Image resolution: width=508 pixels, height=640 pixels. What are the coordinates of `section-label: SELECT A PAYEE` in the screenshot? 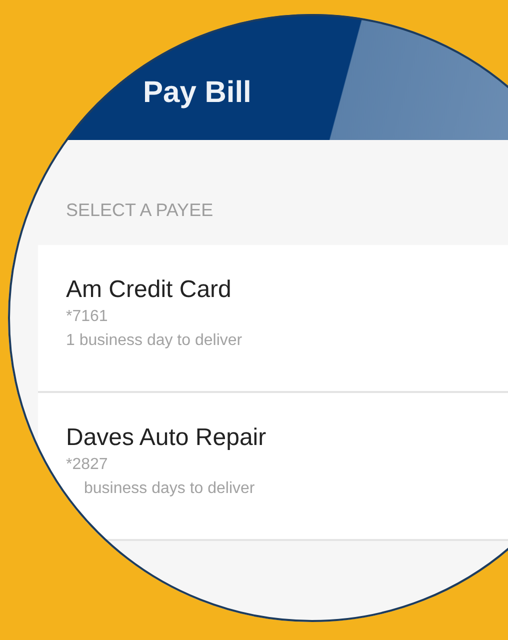 It's located at (140, 210).